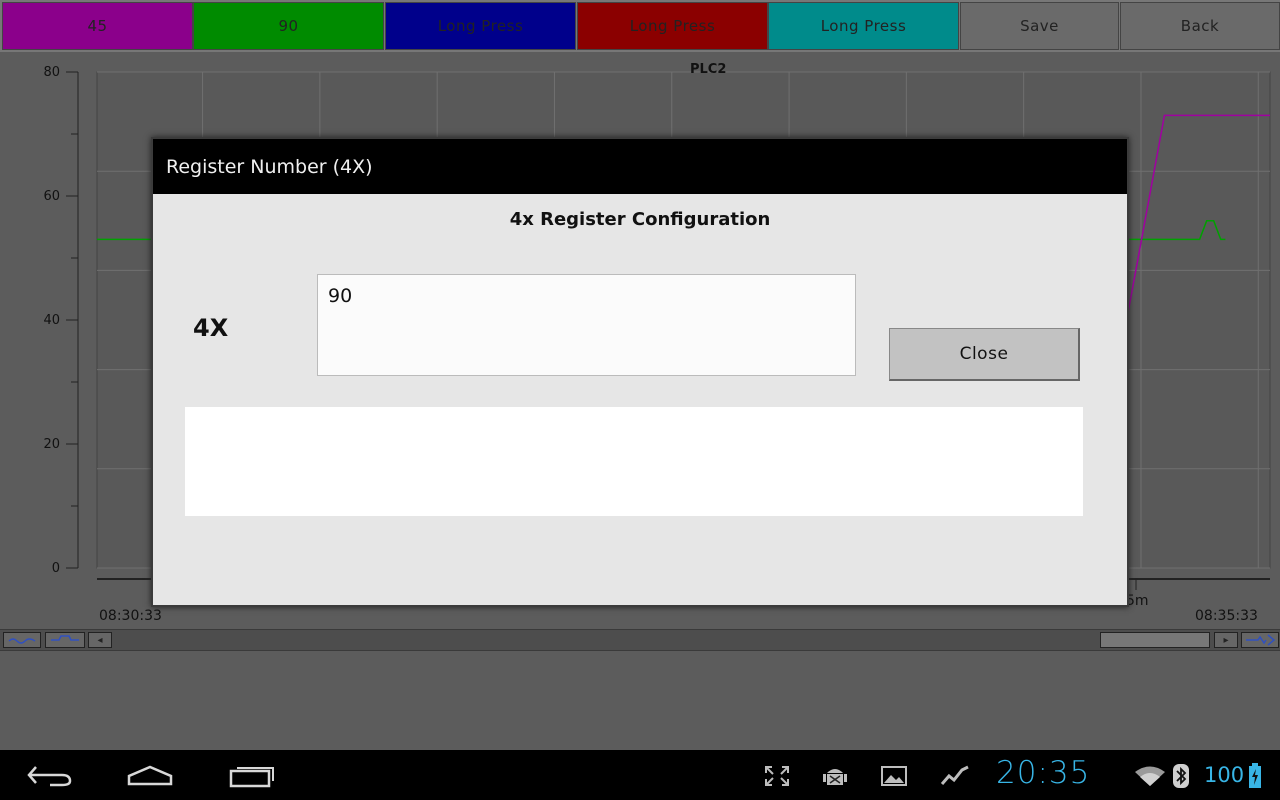 The height and width of the screenshot is (800, 1280). What do you see at coordinates (130, 616) in the screenshot?
I see `x-axis-start-label: 08:30:33` at bounding box center [130, 616].